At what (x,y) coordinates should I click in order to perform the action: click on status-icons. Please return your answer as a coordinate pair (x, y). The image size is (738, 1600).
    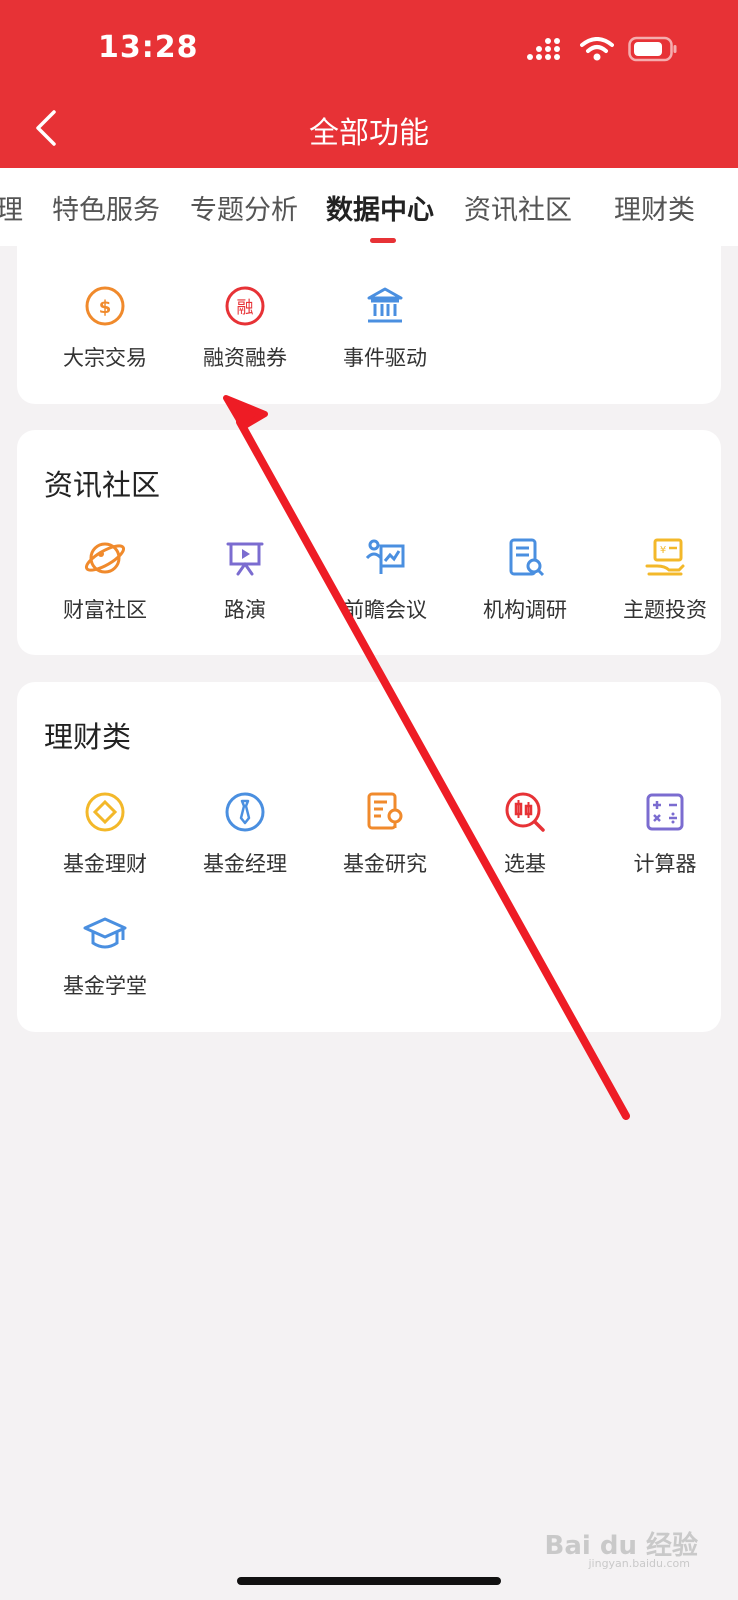
    Looking at the image, I should click on (602, 49).